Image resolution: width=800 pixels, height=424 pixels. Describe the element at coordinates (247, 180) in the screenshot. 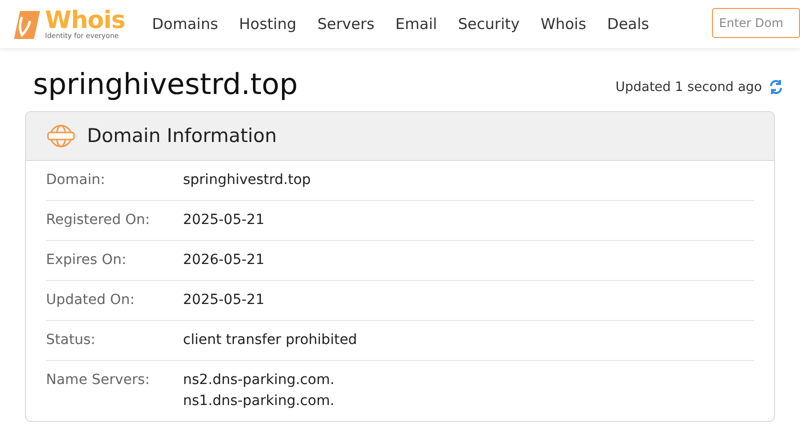

I see `field-value: springhivestrd.top` at that location.